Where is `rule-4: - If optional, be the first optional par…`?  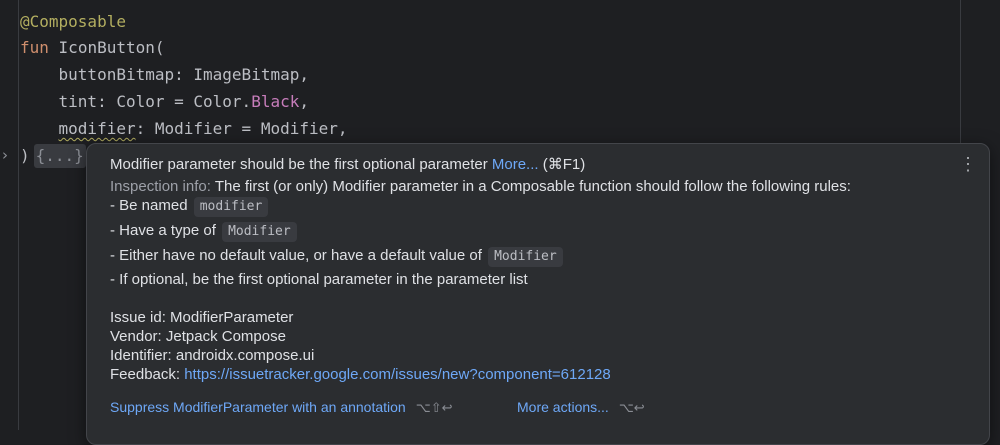 rule-4: - If optional, be the first optional par… is located at coordinates (319, 280).